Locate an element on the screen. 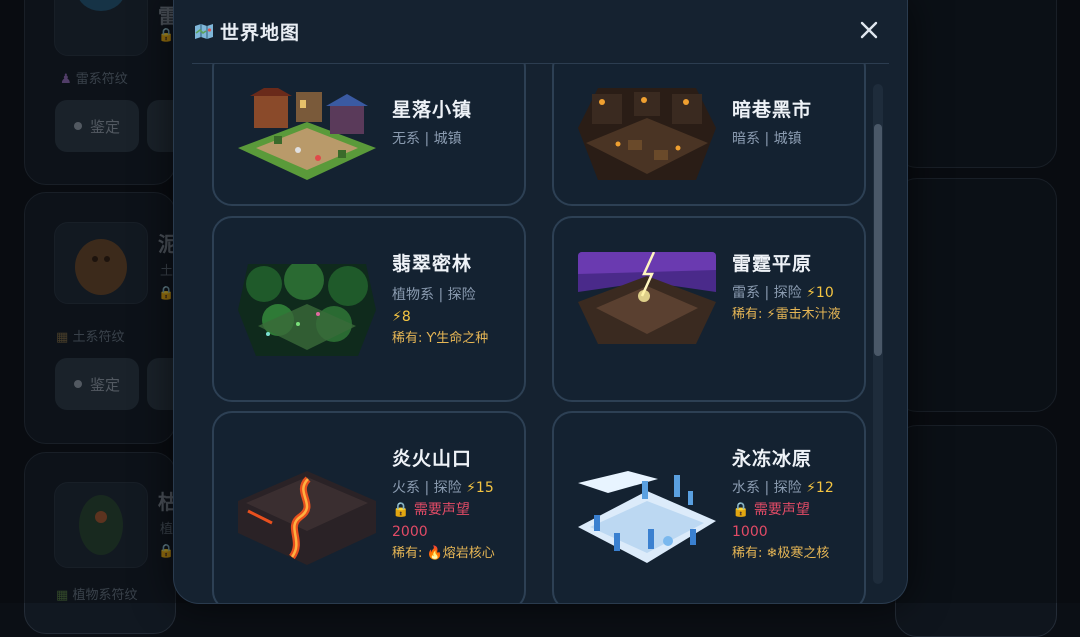  energy-cost: ⚡8 is located at coordinates (401, 317).